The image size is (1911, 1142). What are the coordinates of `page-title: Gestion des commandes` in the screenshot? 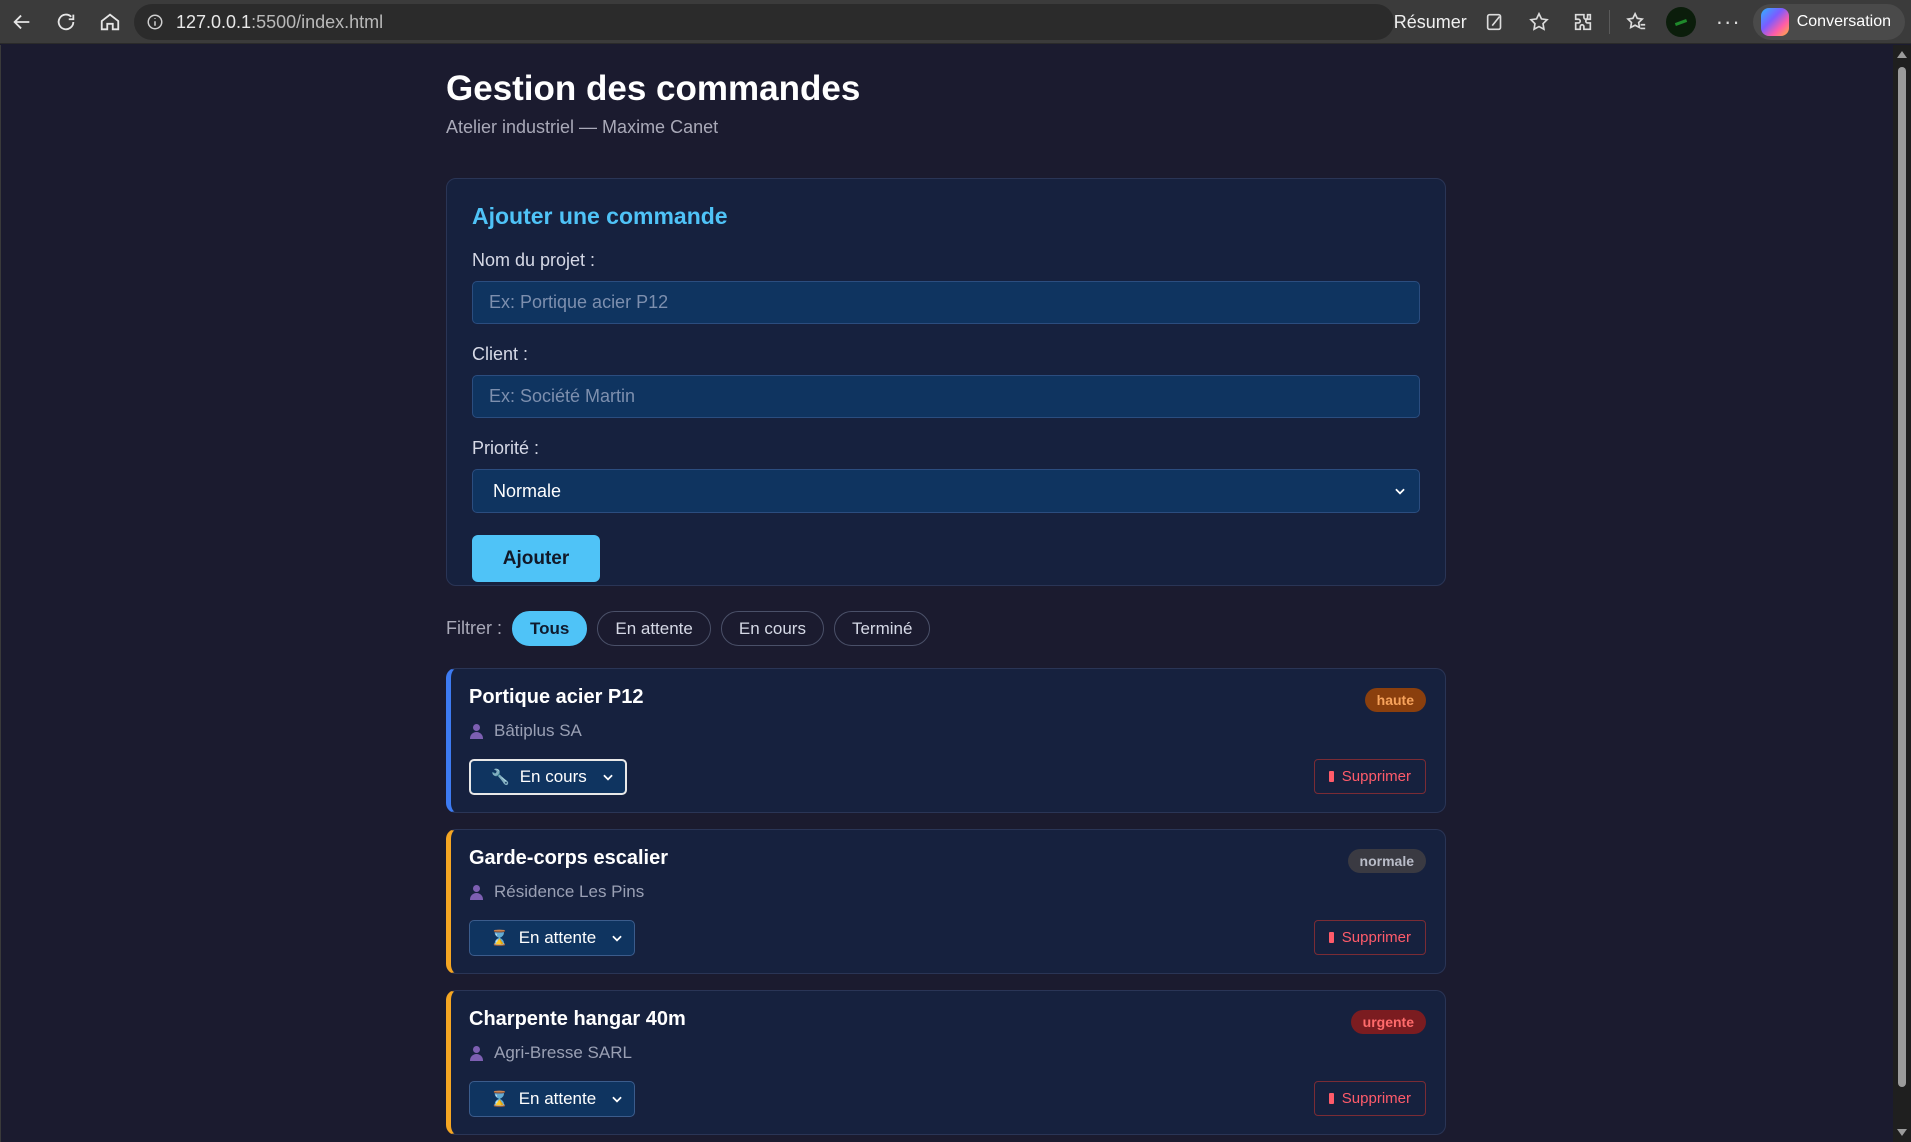 It's located at (653, 88).